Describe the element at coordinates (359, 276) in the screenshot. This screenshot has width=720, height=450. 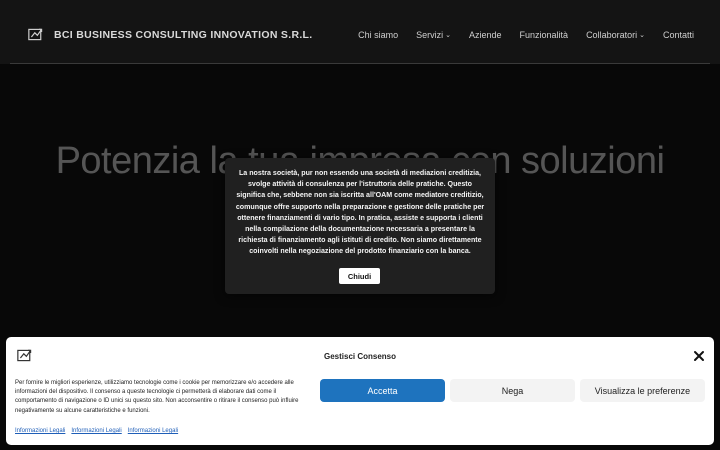
I see `close-modal-button: Chiudi` at that location.